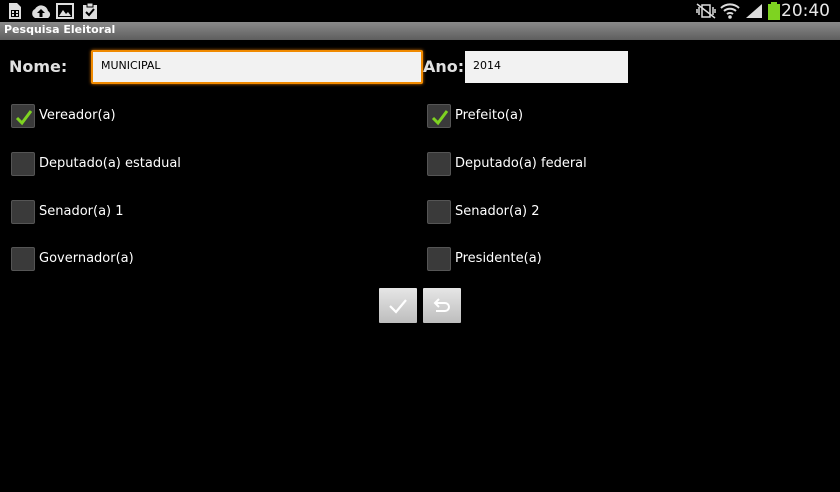 The width and height of the screenshot is (840, 492). I want to click on vibrate-mute-icon, so click(706, 11).